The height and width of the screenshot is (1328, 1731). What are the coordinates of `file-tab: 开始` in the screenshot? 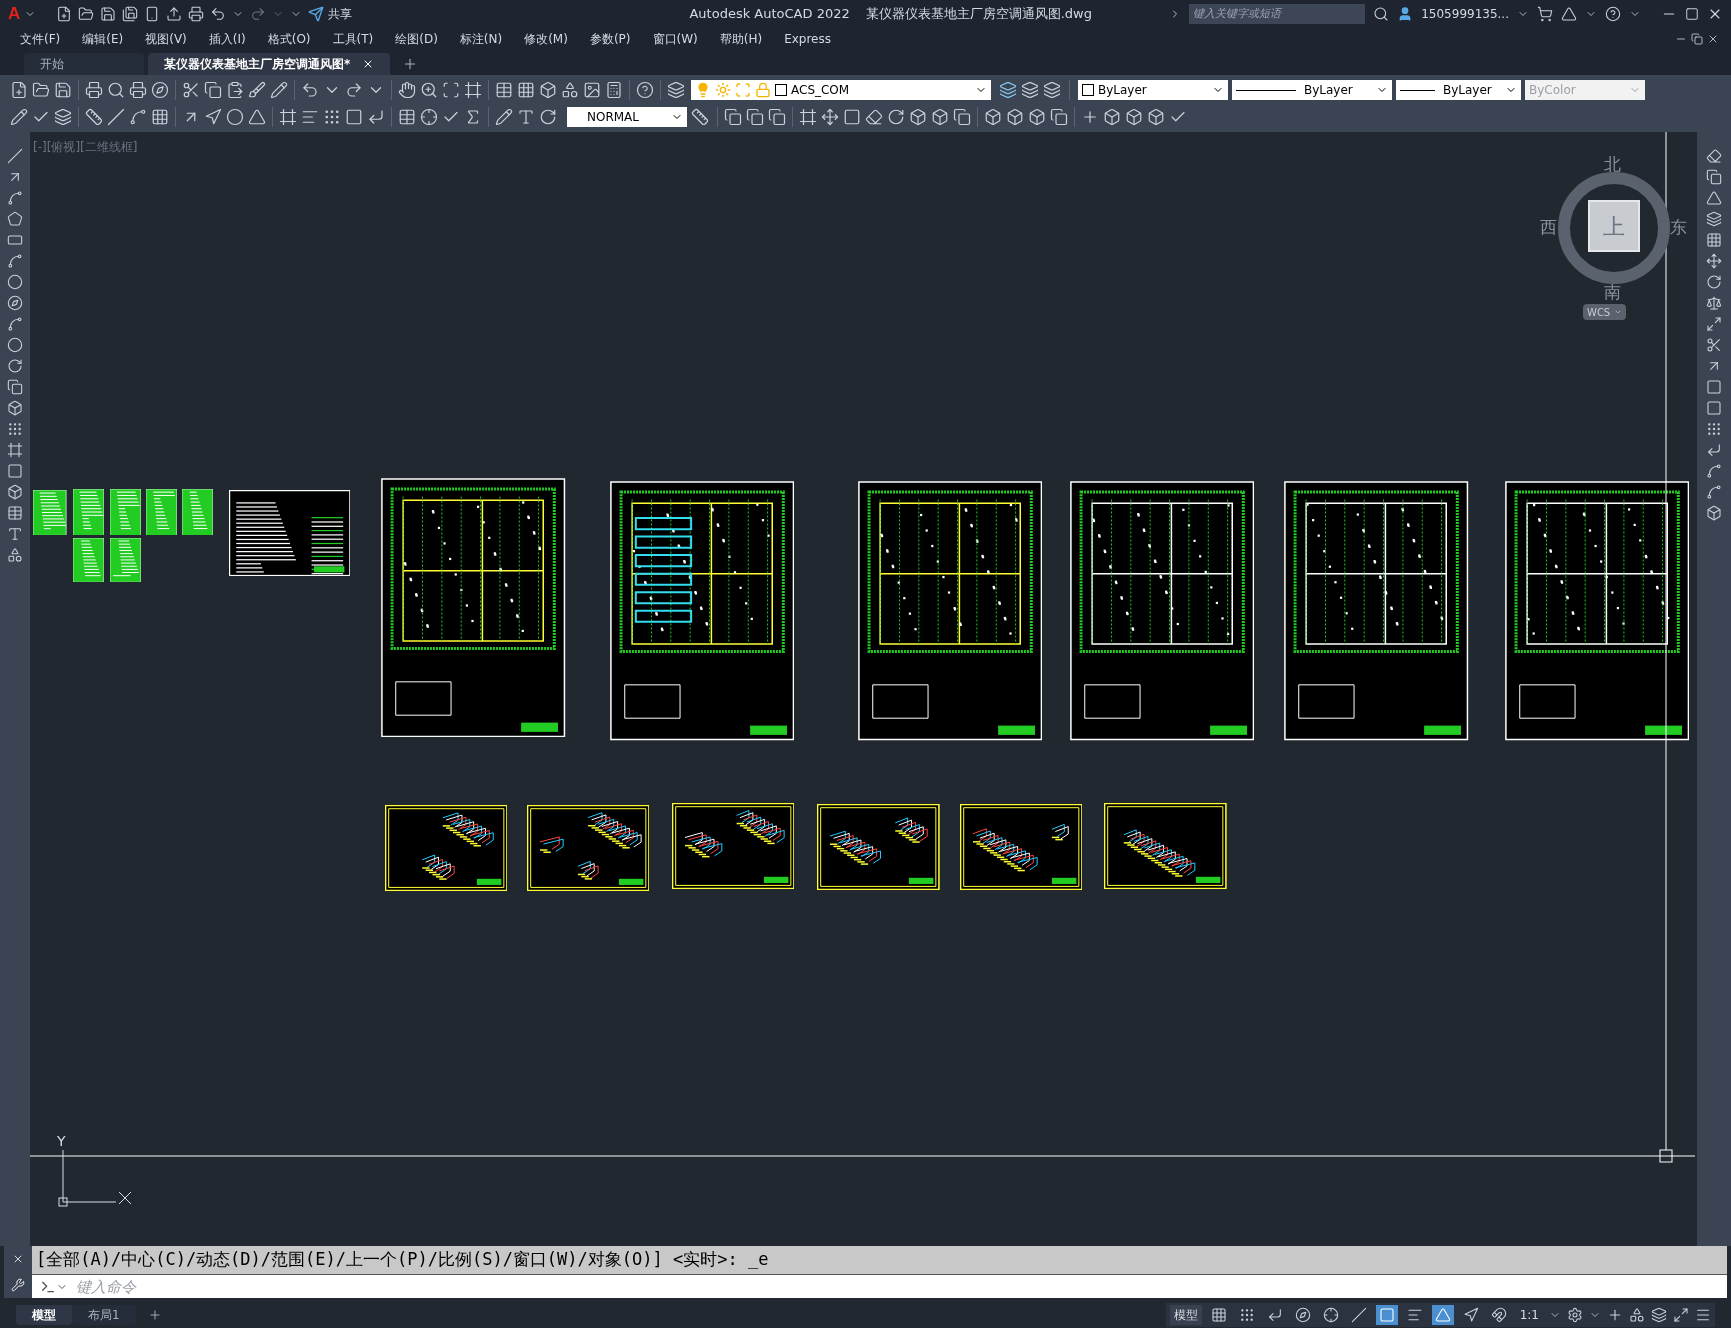 It's located at (84, 64).